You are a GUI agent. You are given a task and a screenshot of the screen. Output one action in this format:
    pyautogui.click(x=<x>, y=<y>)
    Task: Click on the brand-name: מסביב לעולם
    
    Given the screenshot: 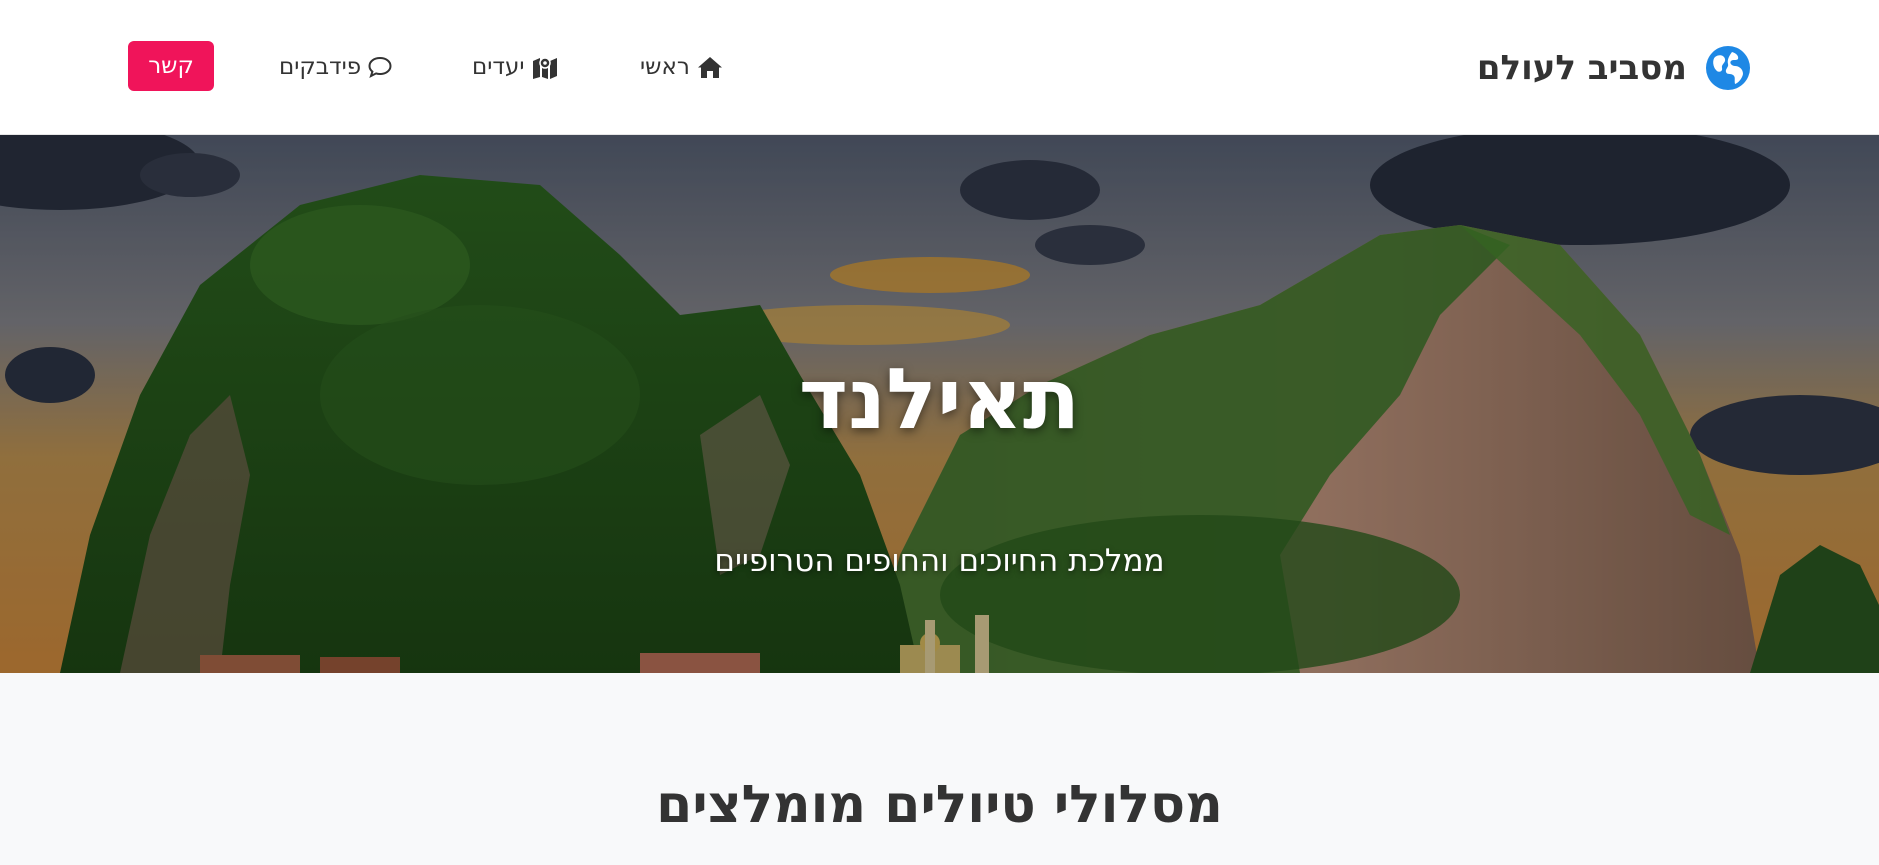 What is the action you would take?
    pyautogui.click(x=1581, y=68)
    